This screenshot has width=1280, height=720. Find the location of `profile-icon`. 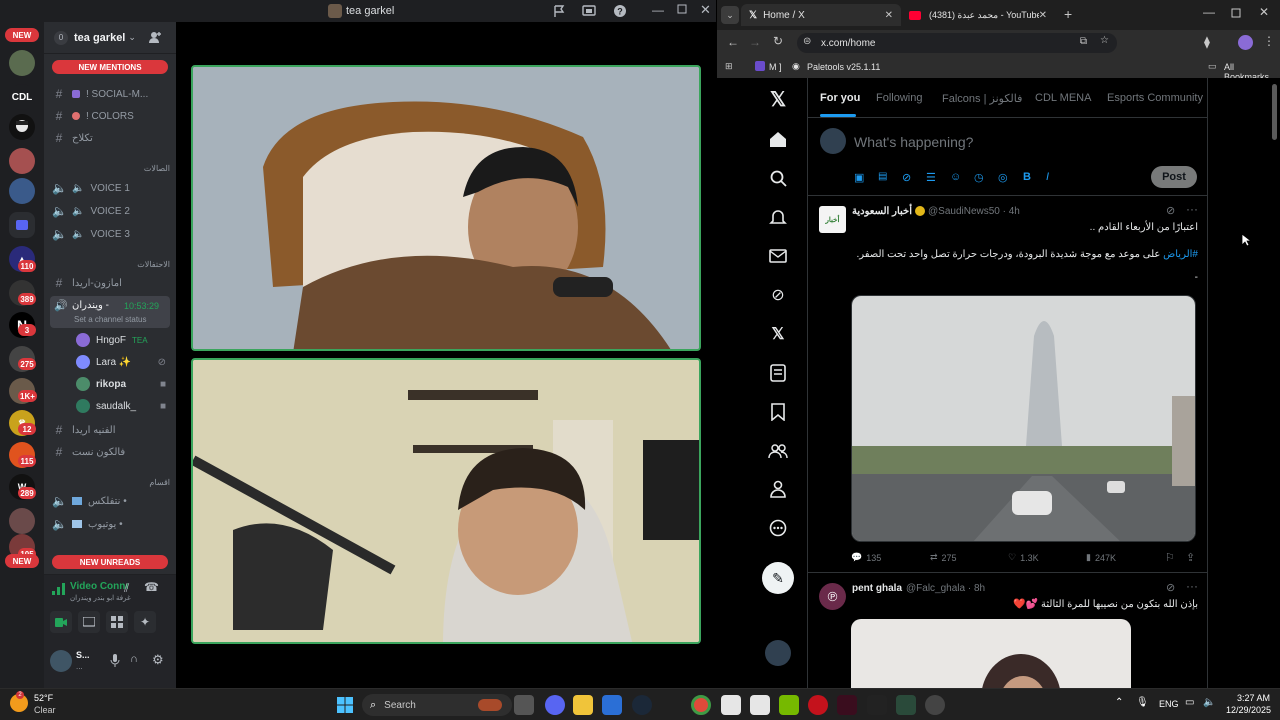

profile-icon is located at coordinates (778, 489).